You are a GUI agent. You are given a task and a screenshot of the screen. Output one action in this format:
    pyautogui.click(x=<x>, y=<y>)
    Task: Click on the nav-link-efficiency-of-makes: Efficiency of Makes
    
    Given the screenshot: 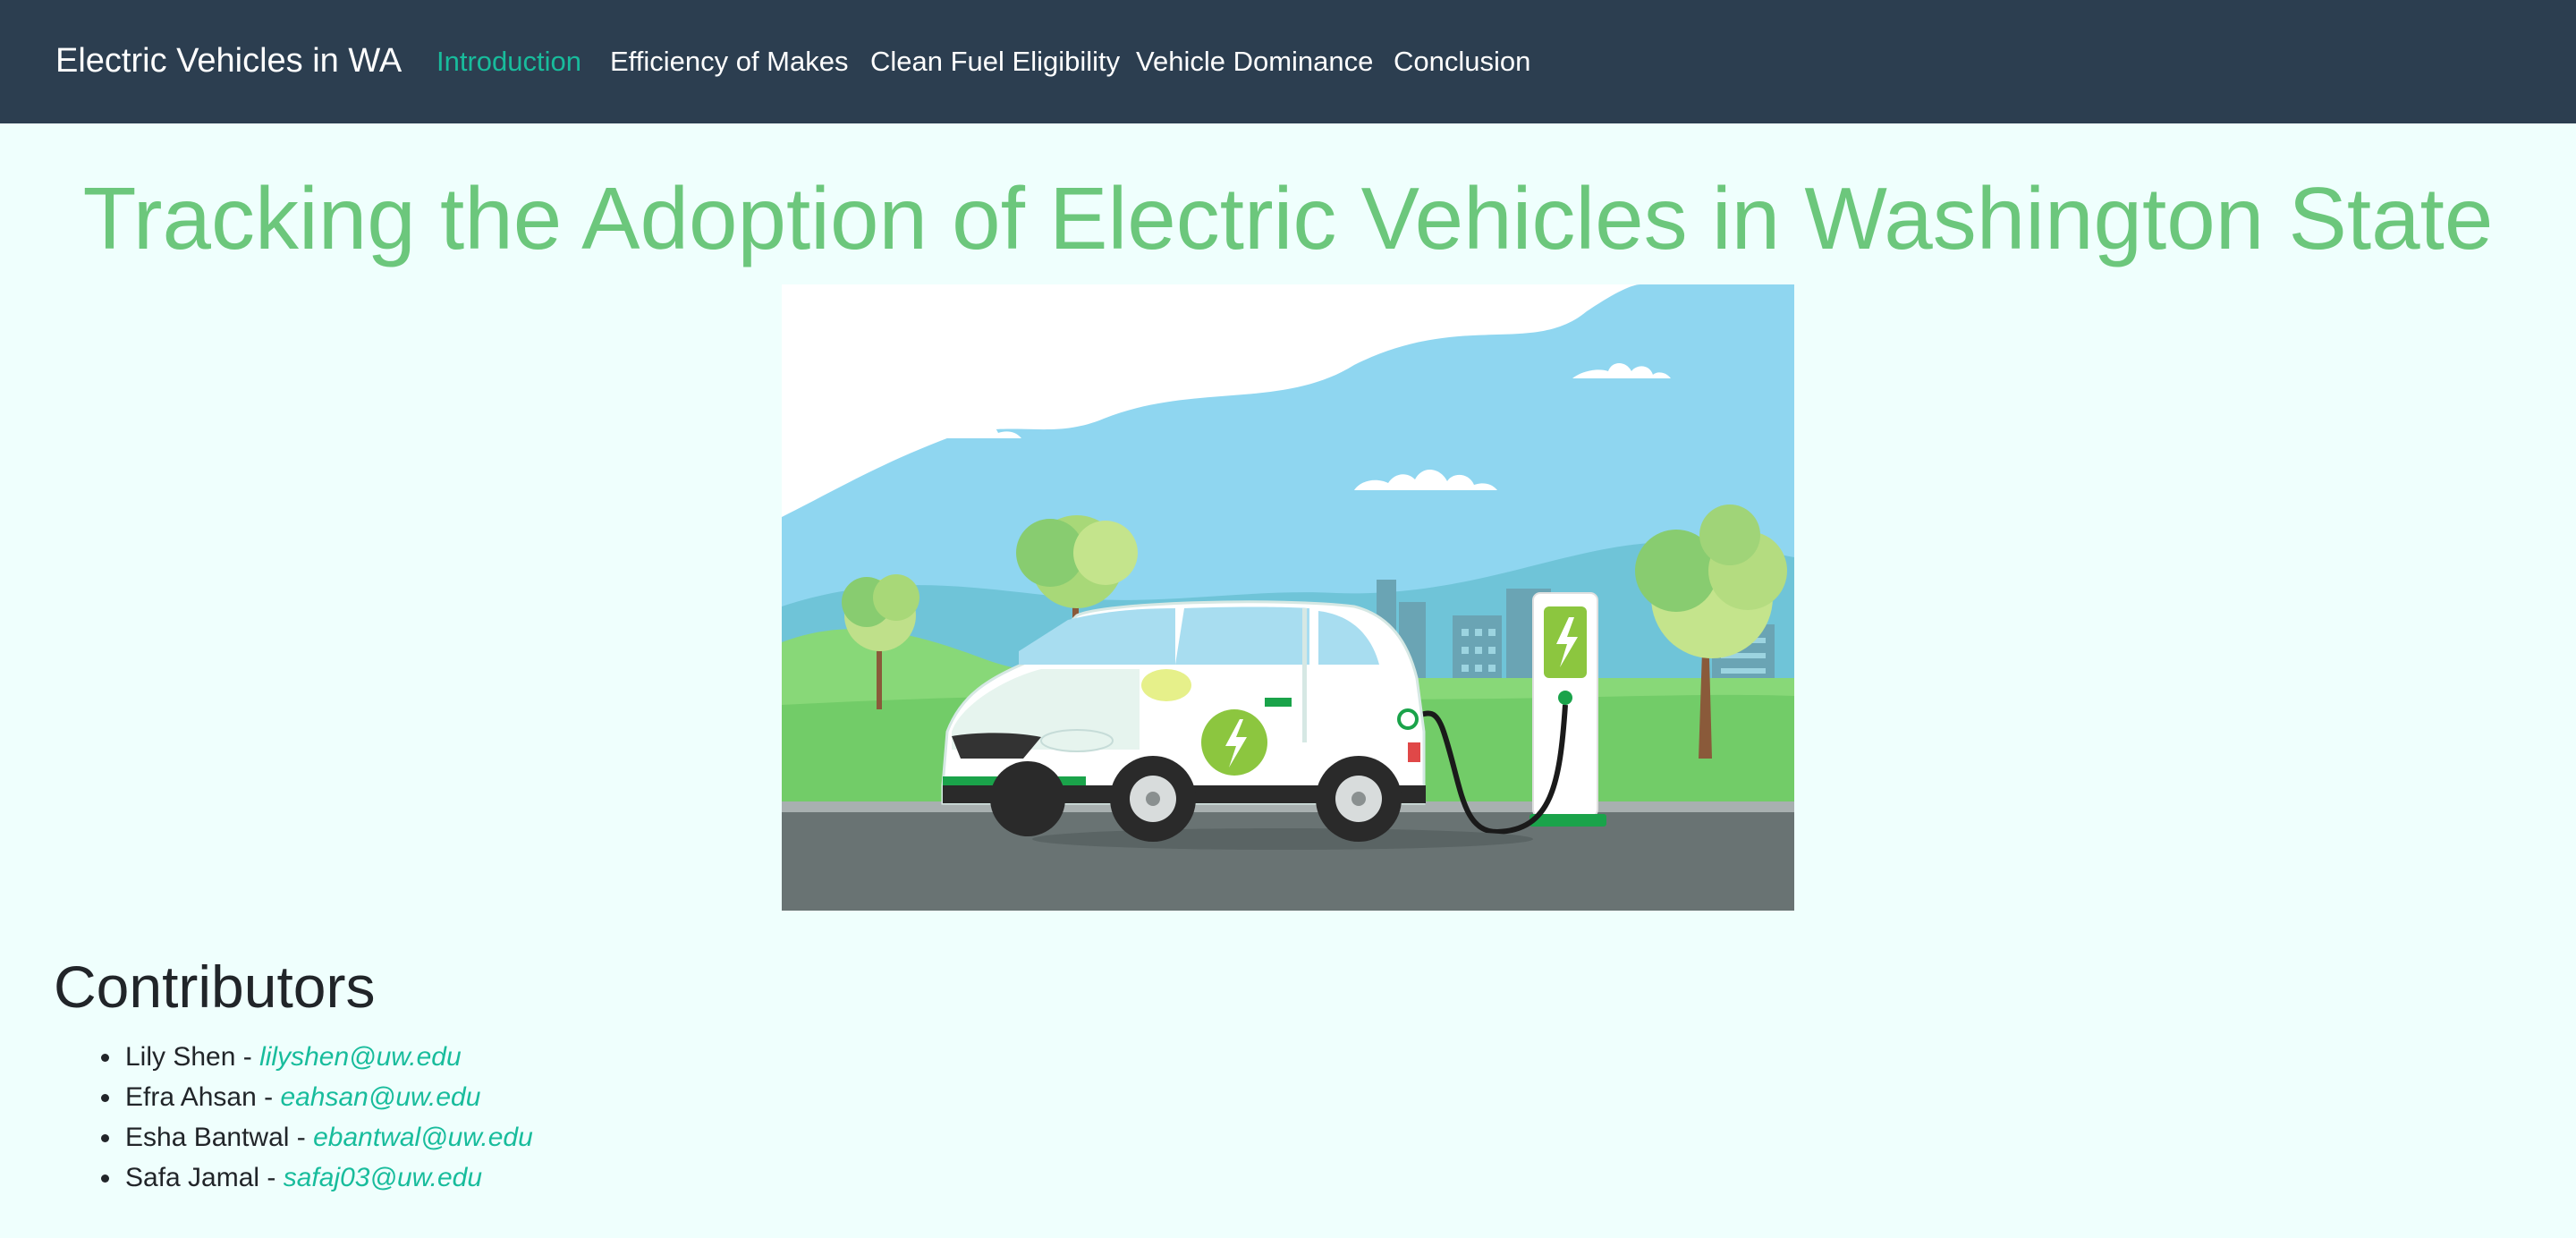 What is the action you would take?
    pyautogui.click(x=729, y=62)
    